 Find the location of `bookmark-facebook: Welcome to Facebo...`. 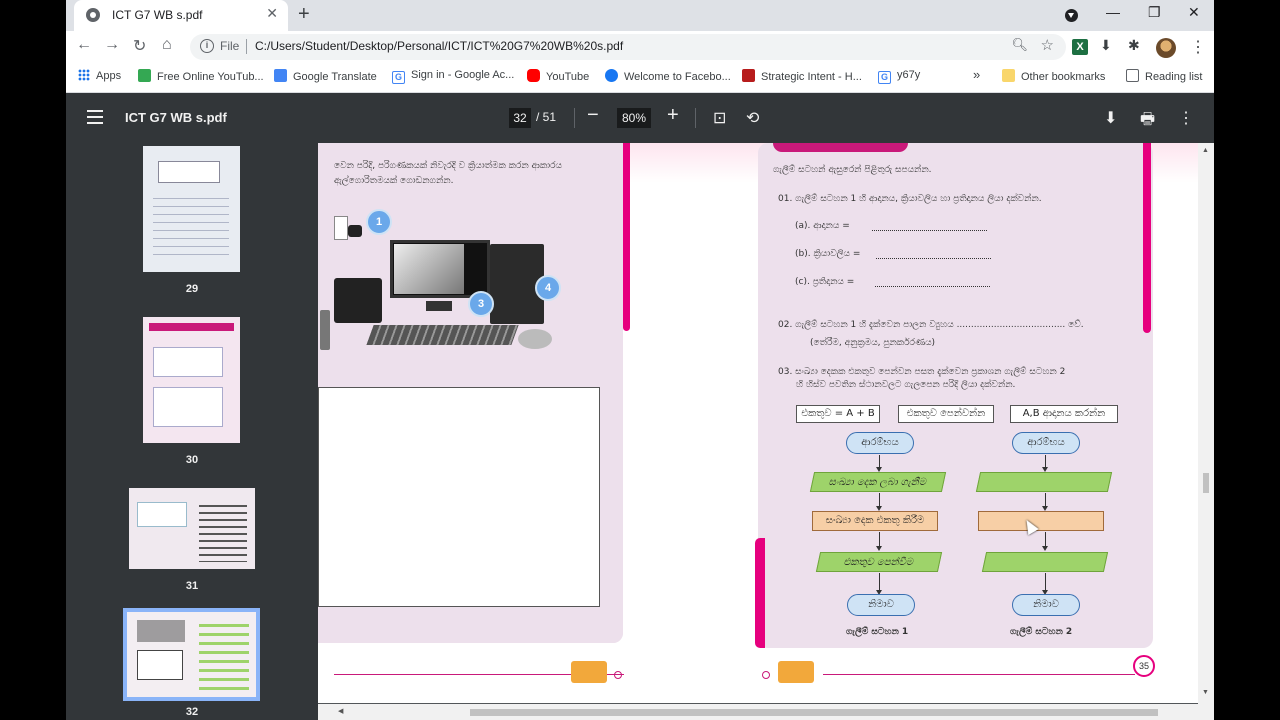

bookmark-facebook: Welcome to Facebo... is located at coordinates (668, 76).